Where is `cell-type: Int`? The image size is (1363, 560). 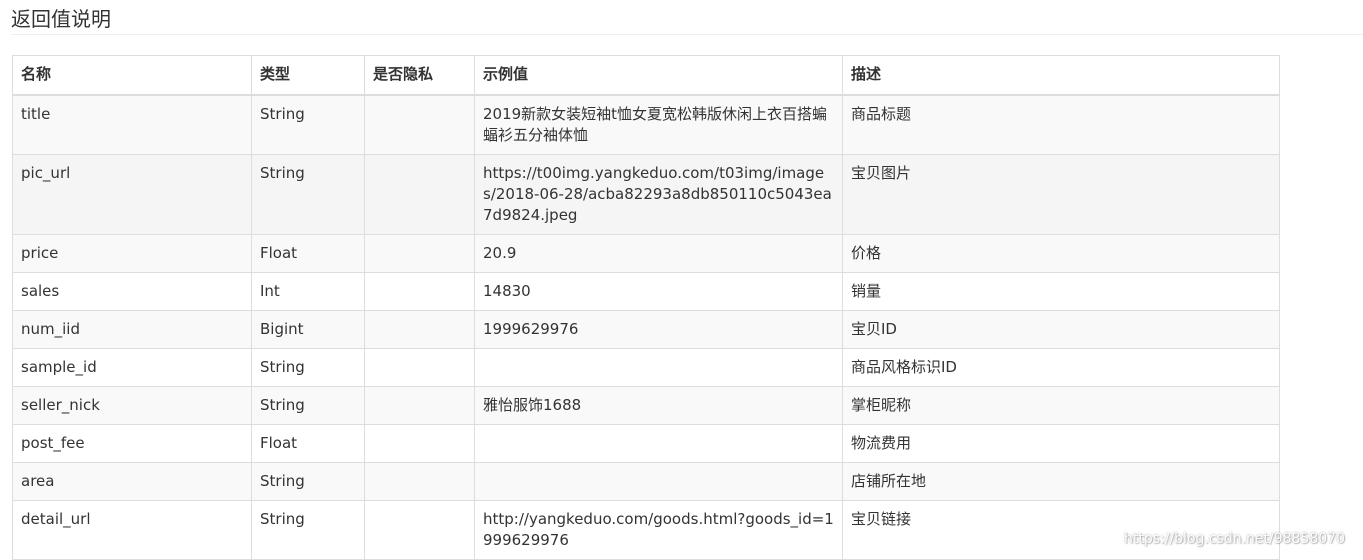 cell-type: Int is located at coordinates (308, 292).